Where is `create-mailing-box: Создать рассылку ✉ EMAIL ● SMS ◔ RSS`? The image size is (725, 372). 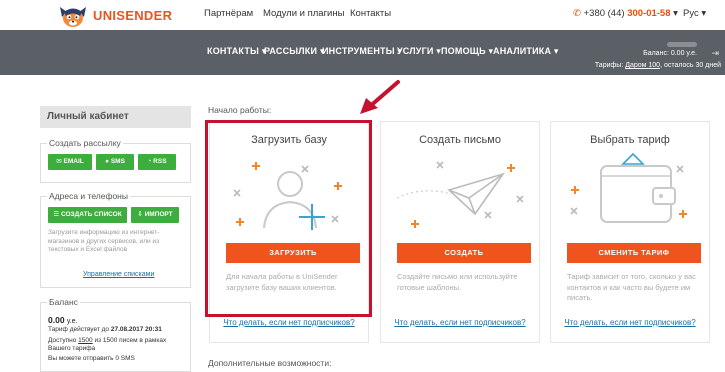
create-mailing-box: Создать рассылку ✉ EMAIL ● SMS ◔ RSS is located at coordinates (115, 160).